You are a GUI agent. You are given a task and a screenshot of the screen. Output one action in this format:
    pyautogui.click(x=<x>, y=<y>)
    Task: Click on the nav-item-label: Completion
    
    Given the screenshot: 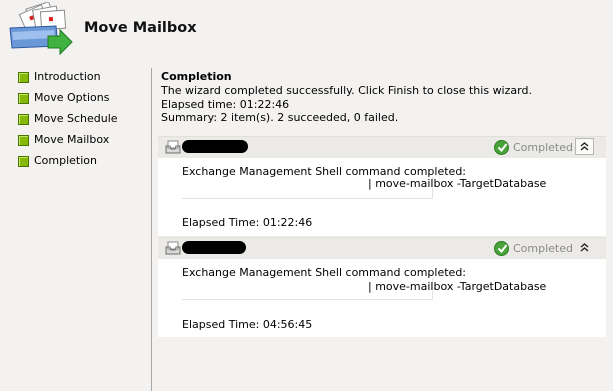 What is the action you would take?
    pyautogui.click(x=66, y=160)
    